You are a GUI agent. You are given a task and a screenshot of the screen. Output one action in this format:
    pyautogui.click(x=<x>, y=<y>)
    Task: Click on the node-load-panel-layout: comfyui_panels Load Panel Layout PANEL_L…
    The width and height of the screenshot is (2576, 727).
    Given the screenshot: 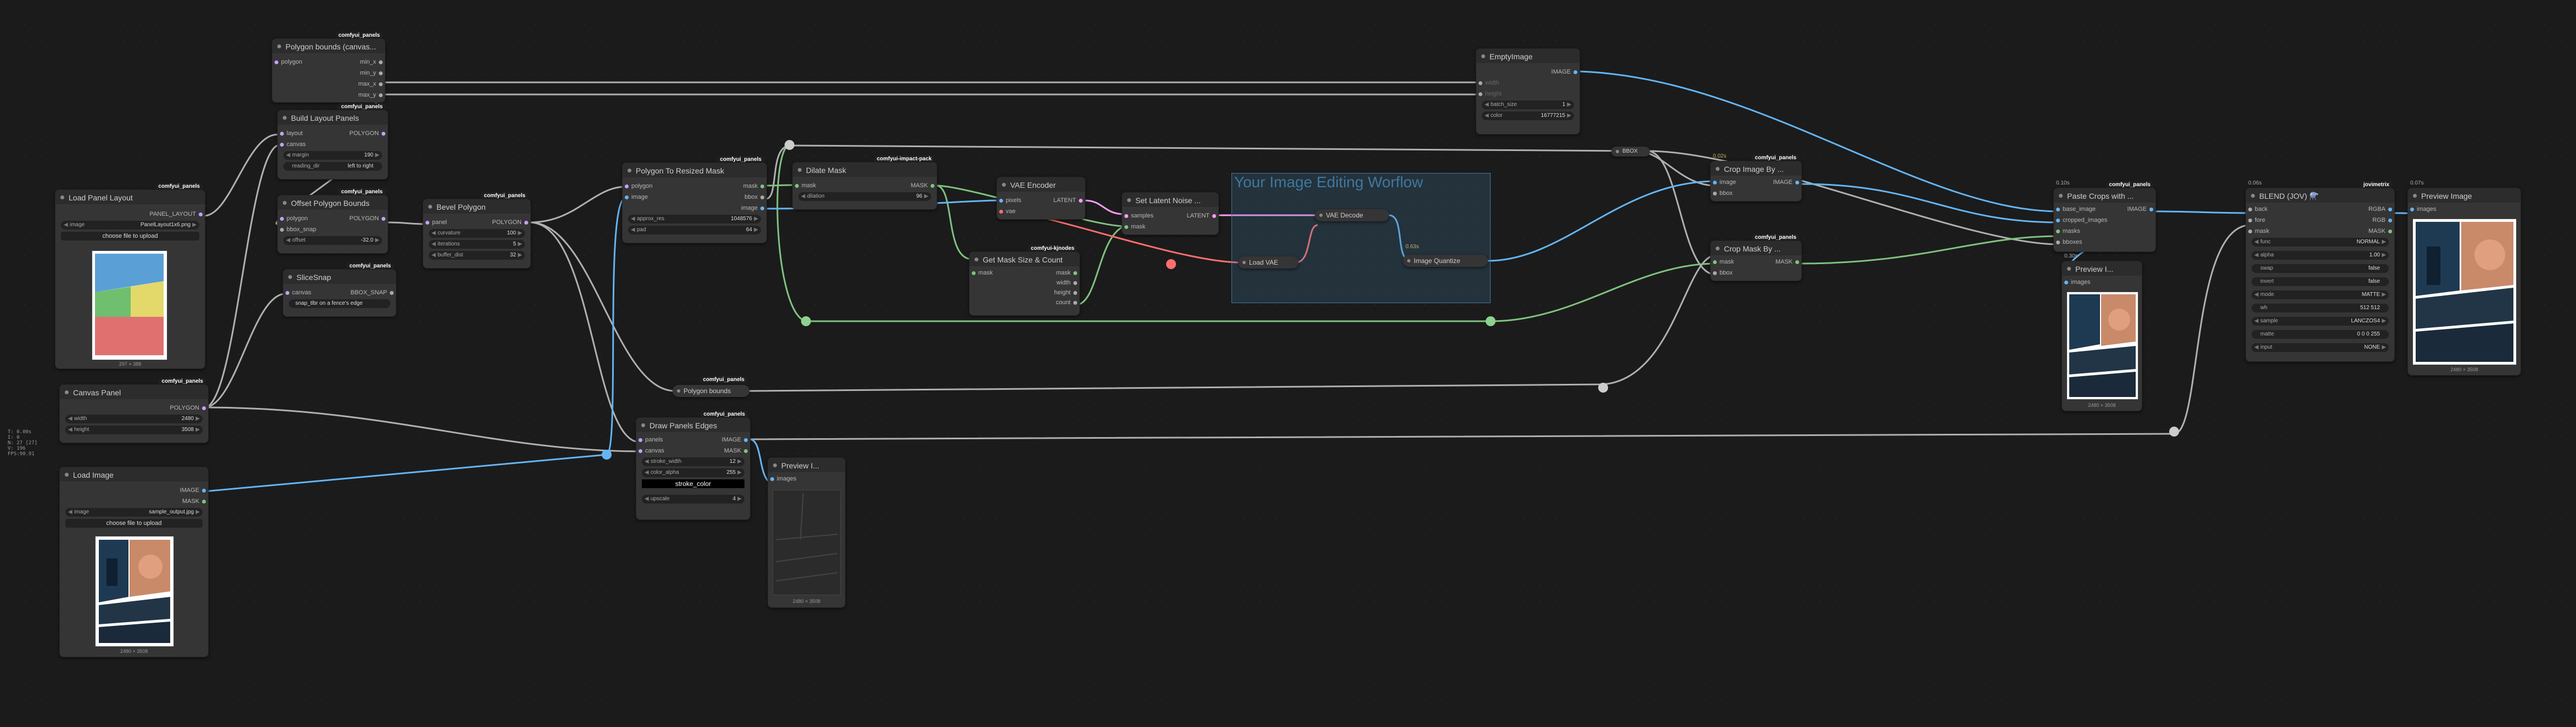 What is the action you would take?
    pyautogui.click(x=130, y=276)
    